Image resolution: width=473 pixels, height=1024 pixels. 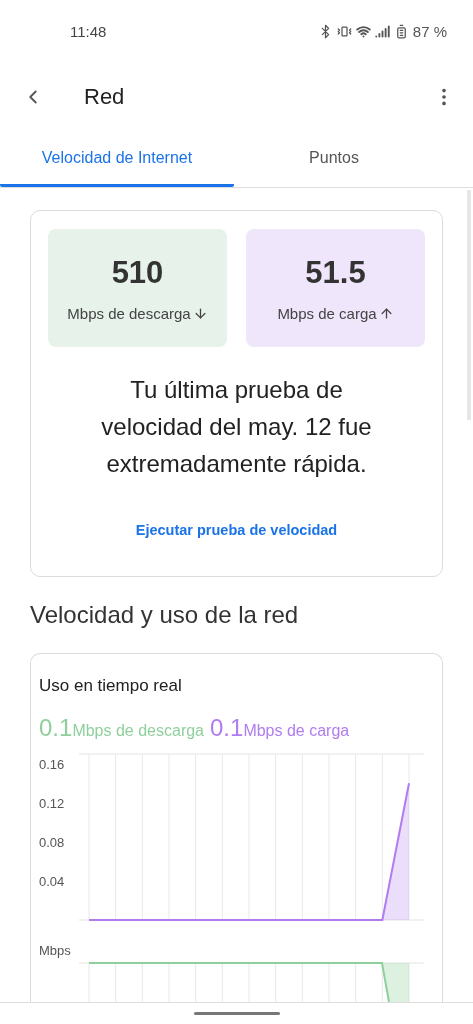 I want to click on upload-value: 0.1, so click(x=227, y=728).